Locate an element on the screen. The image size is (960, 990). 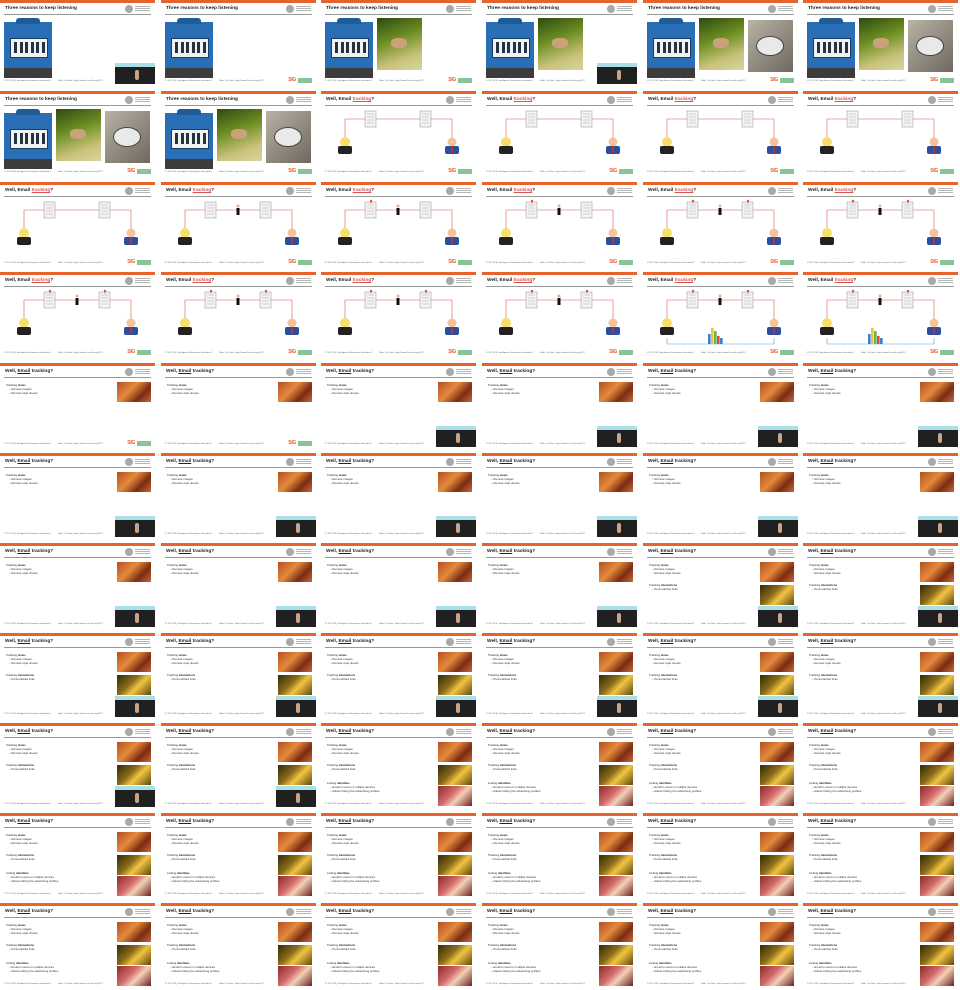
mailbox-slot is located at coordinates (511, 48).